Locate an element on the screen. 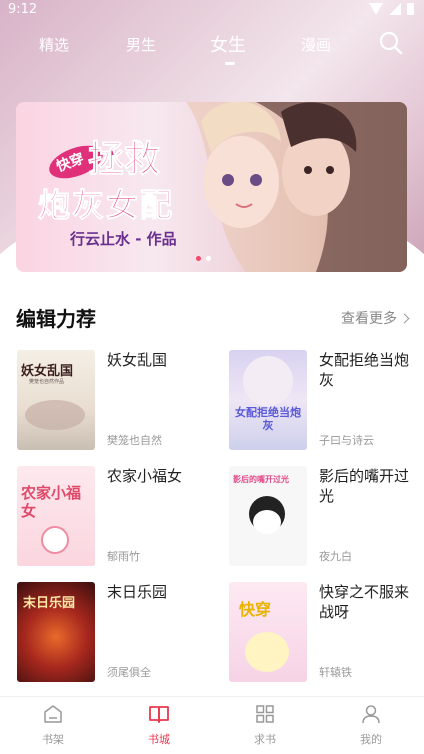 This screenshot has height=754, width=424. book-cover: 快穿 is located at coordinates (268, 632).